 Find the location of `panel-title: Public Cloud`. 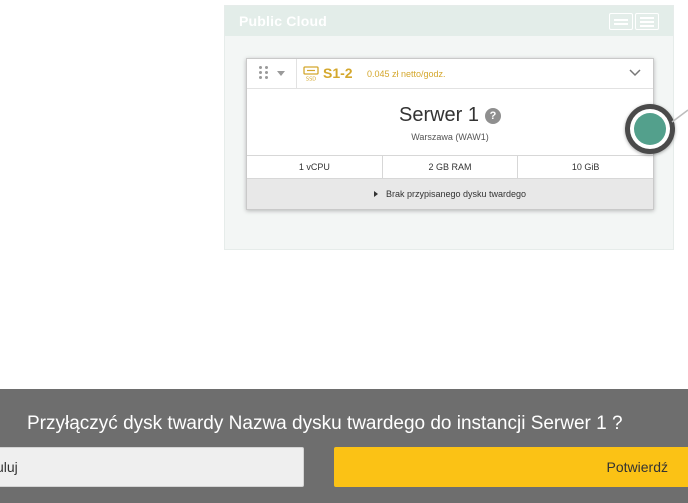

panel-title: Public Cloud is located at coordinates (283, 21).